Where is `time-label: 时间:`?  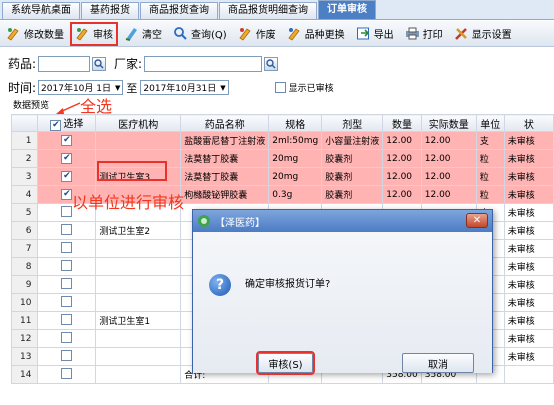 time-label: 时间: is located at coordinates (22, 88).